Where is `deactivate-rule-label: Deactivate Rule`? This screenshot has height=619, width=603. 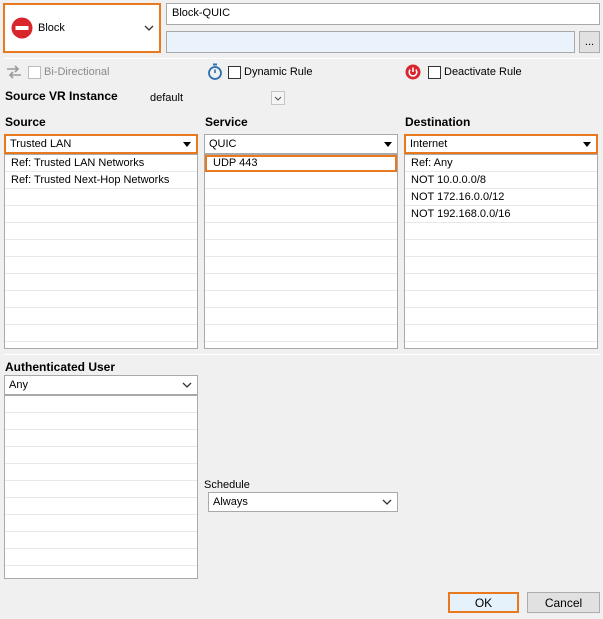 deactivate-rule-label: Deactivate Rule is located at coordinates (483, 72).